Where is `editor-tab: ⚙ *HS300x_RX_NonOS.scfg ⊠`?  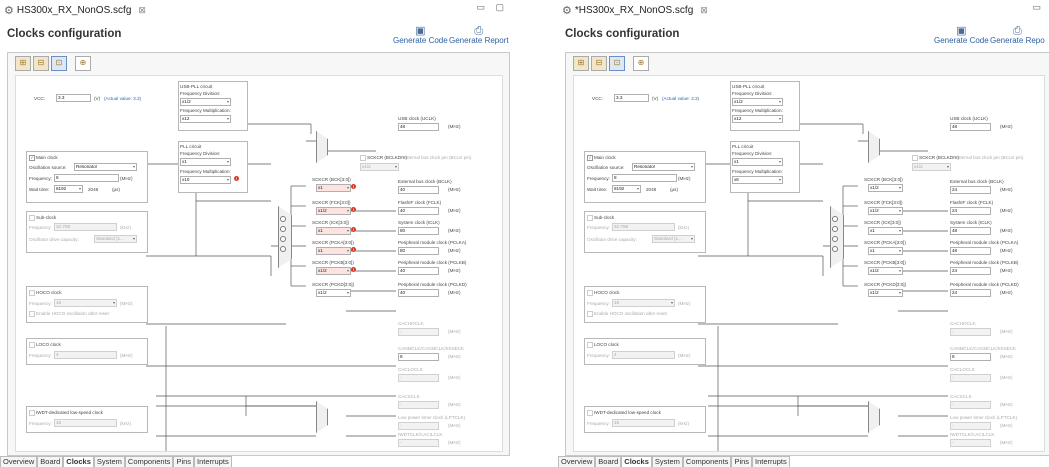
editor-tab: ⚙ *HS300x_RX_NonOS.scfg ⊠ is located at coordinates (635, 10).